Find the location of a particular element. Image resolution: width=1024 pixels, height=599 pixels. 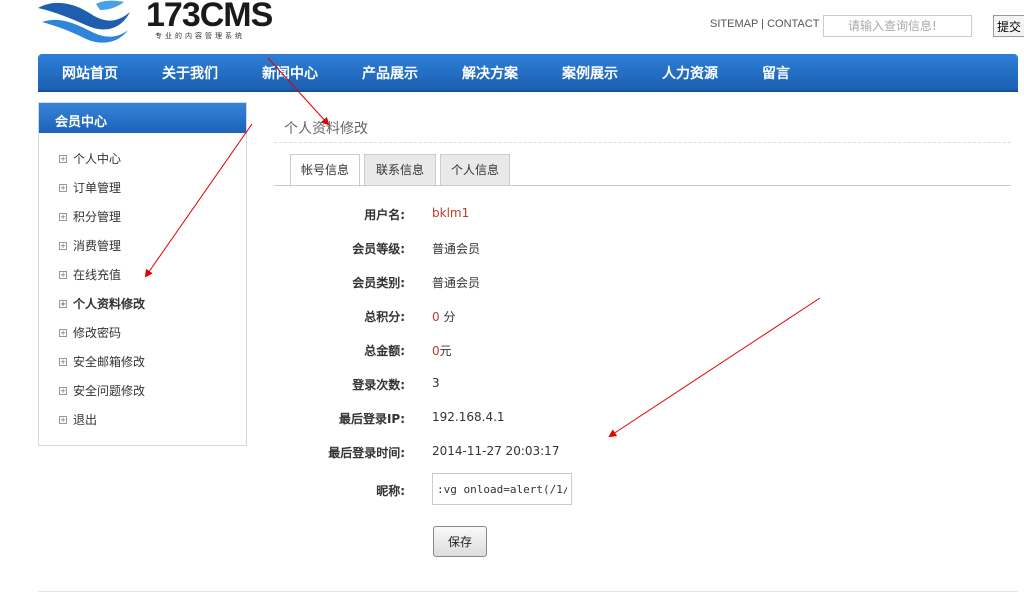

sidebar-item-security-email: + 安全邮箱修改 is located at coordinates (142, 362).